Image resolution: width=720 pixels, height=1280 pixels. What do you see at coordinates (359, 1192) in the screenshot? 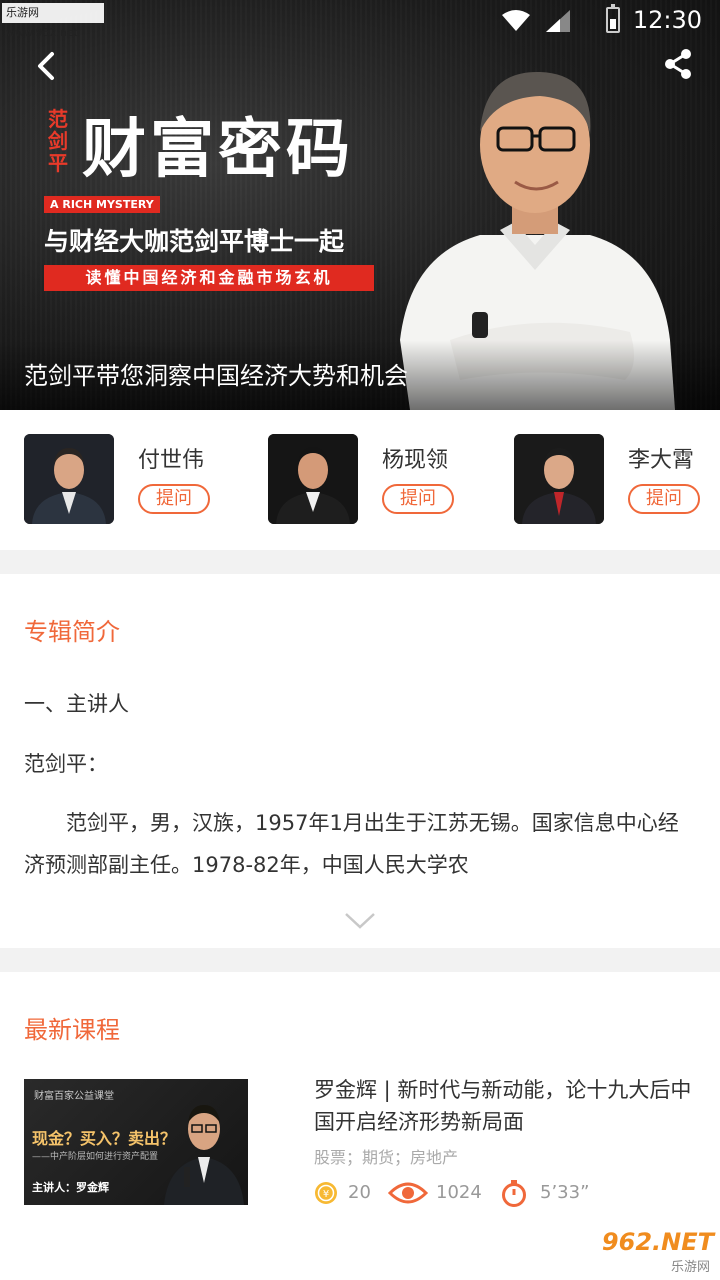
I see `coin-count: 20` at bounding box center [359, 1192].